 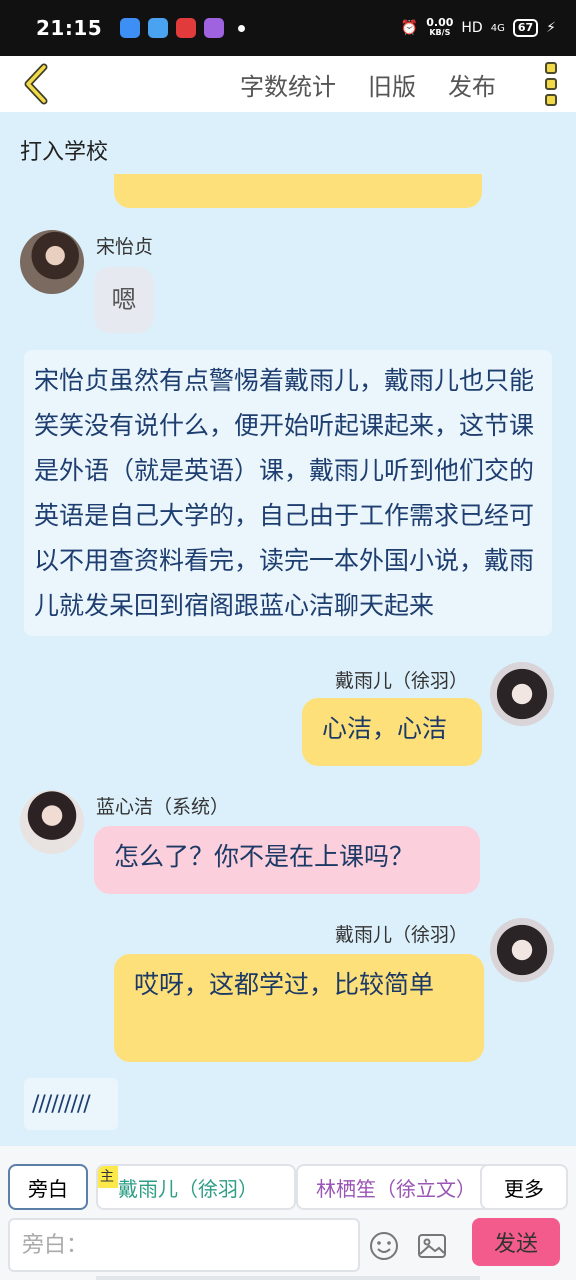 I want to click on nav-links: 字数统计 旧版 发布, so click(x=368, y=84).